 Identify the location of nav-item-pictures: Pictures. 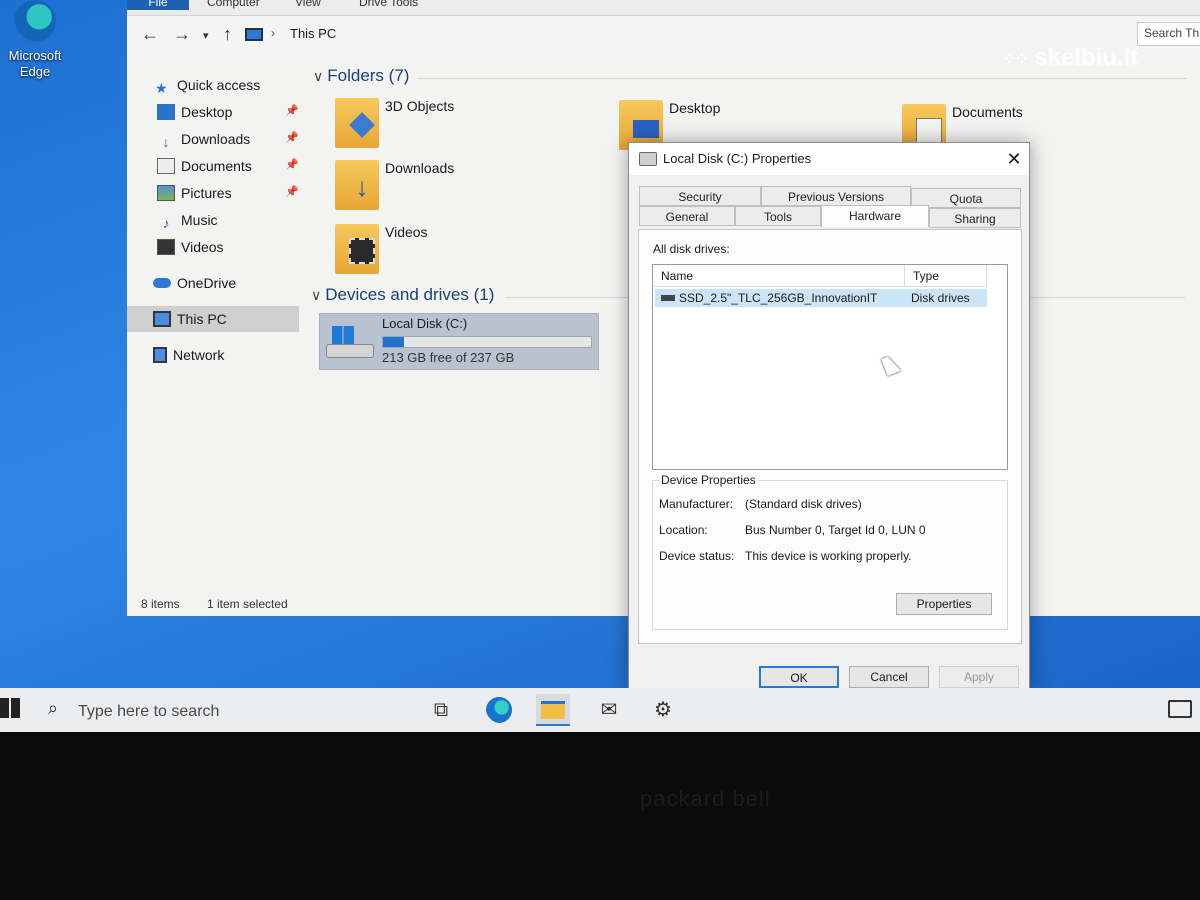
(194, 193).